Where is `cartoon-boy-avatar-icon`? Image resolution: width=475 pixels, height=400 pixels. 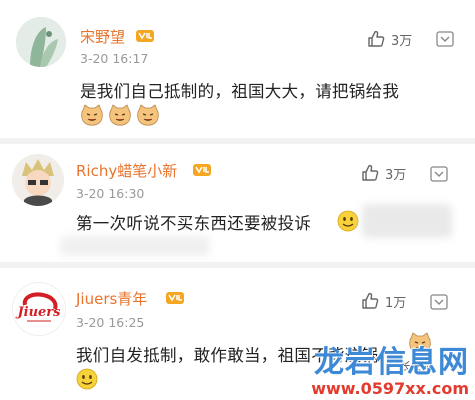
cartoon-boy-avatar-icon is located at coordinates (38, 180).